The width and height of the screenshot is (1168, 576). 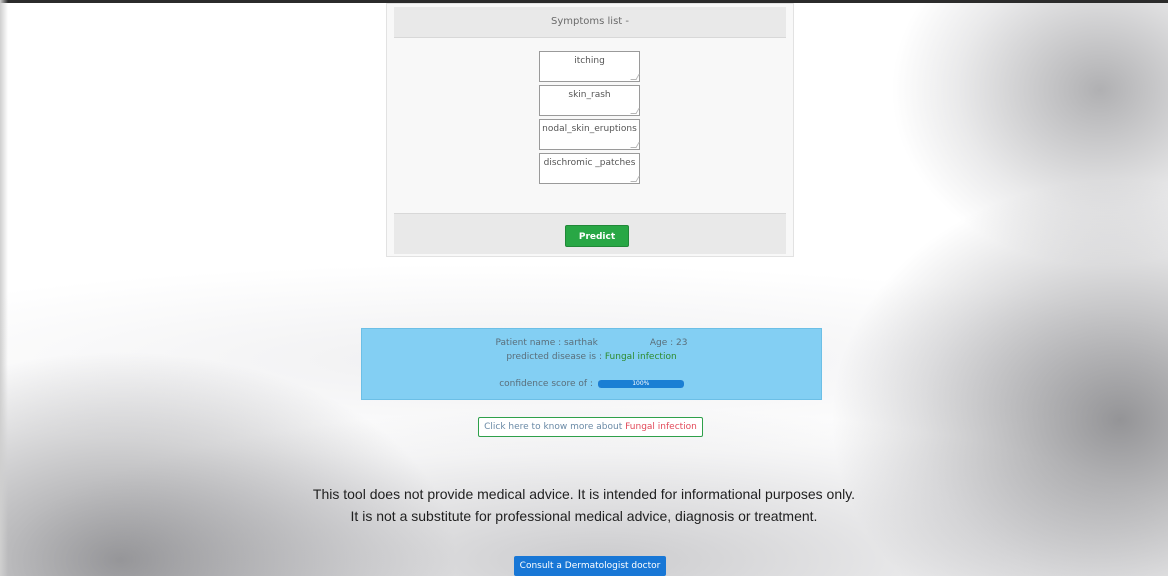 What do you see at coordinates (668, 343) in the screenshot?
I see `patient-age: Age : 23` at bounding box center [668, 343].